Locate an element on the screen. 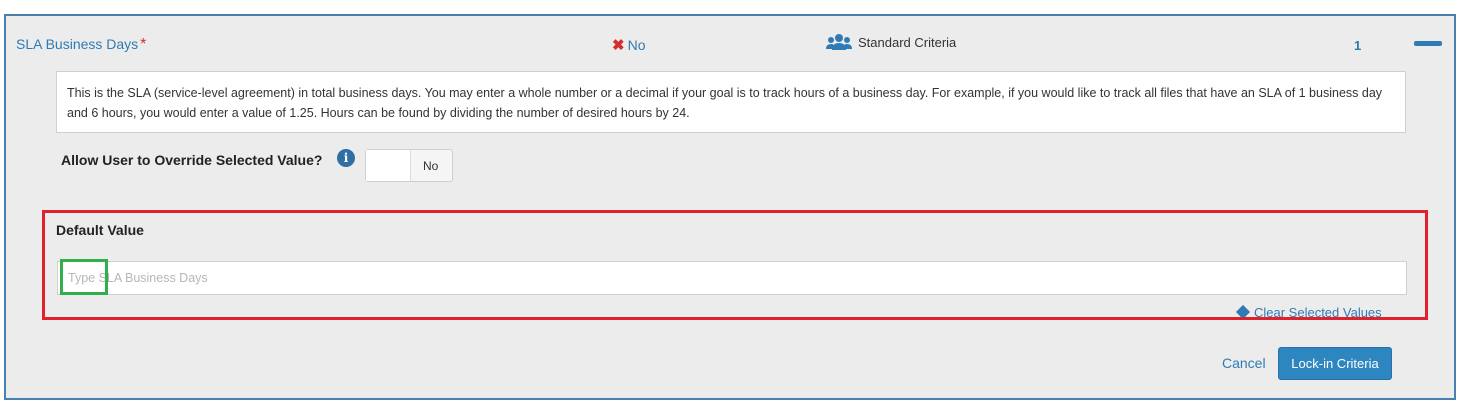 This screenshot has width=1469, height=412. minus-icon is located at coordinates (1428, 43).